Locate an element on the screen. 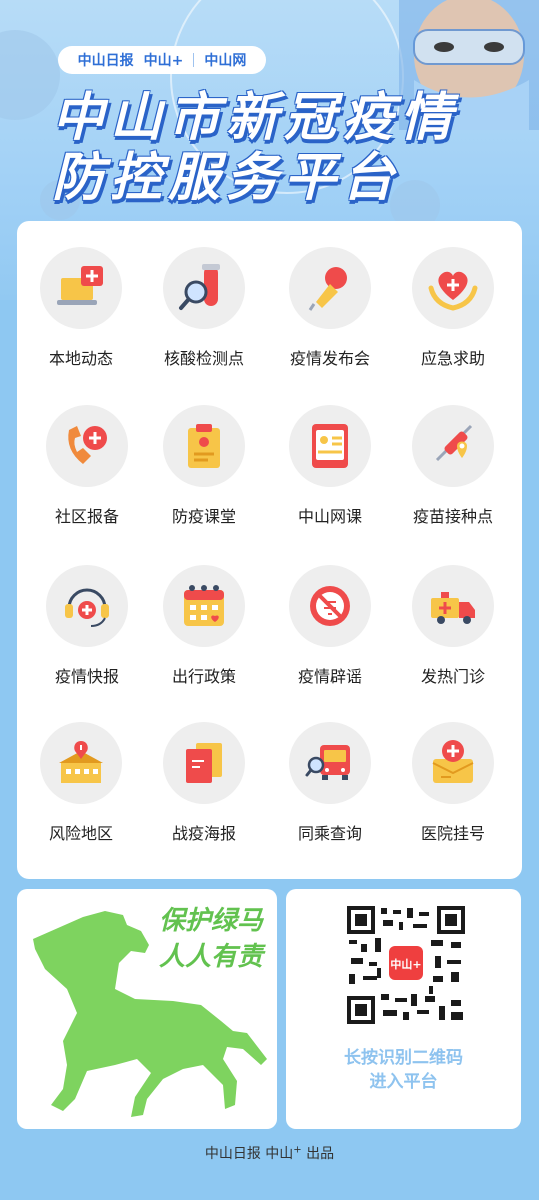 The image size is (539, 1200). slogan-line1: 保护绿马 is located at coordinates (210, 921).